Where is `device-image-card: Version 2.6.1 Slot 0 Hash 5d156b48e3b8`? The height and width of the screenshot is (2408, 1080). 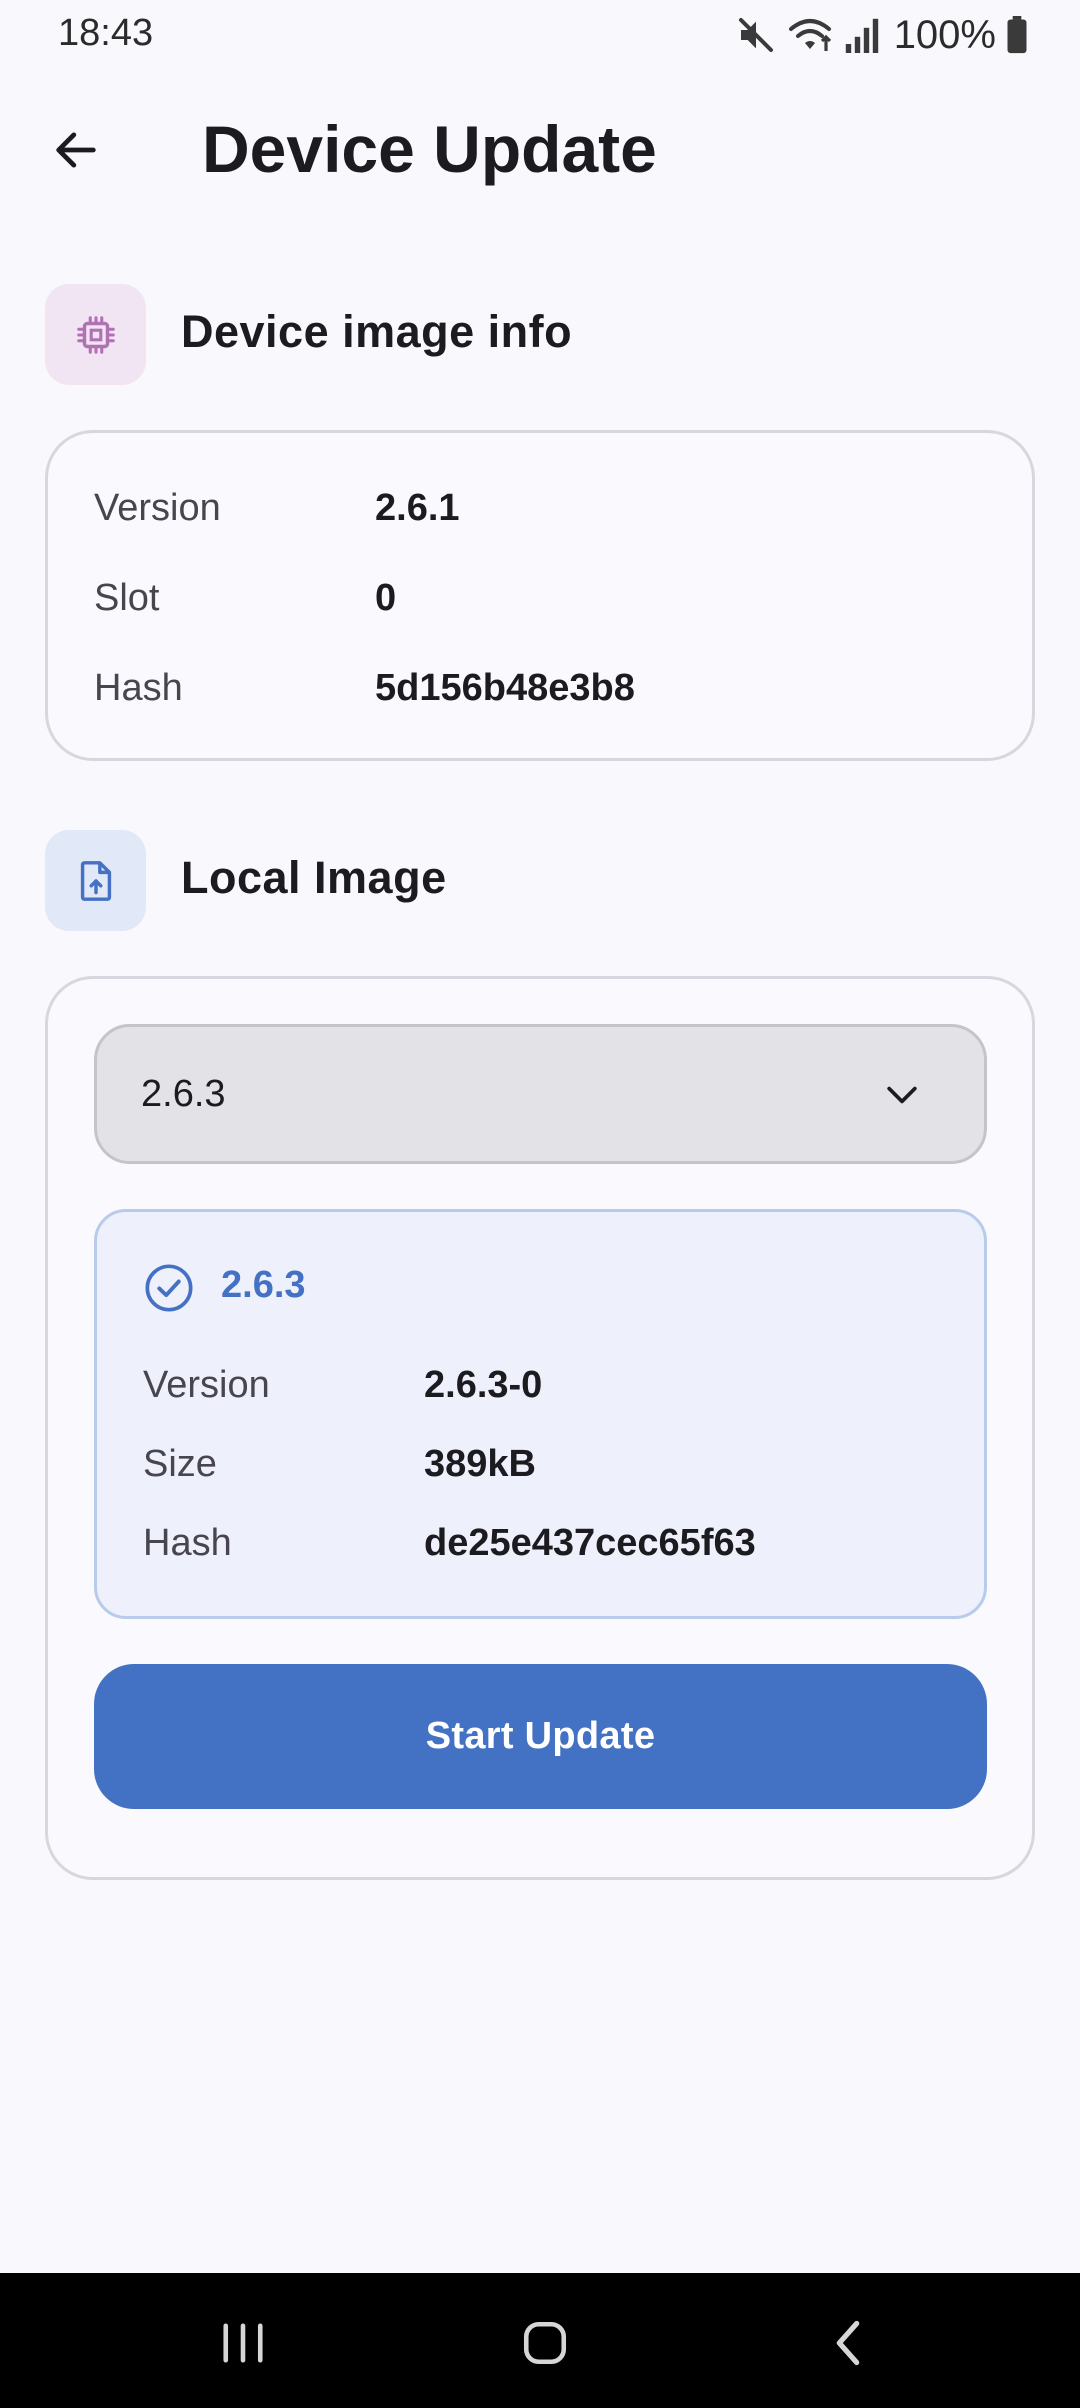
device-image-card: Version 2.6.1 Slot 0 Hash 5d156b48e3b8 is located at coordinates (540, 595).